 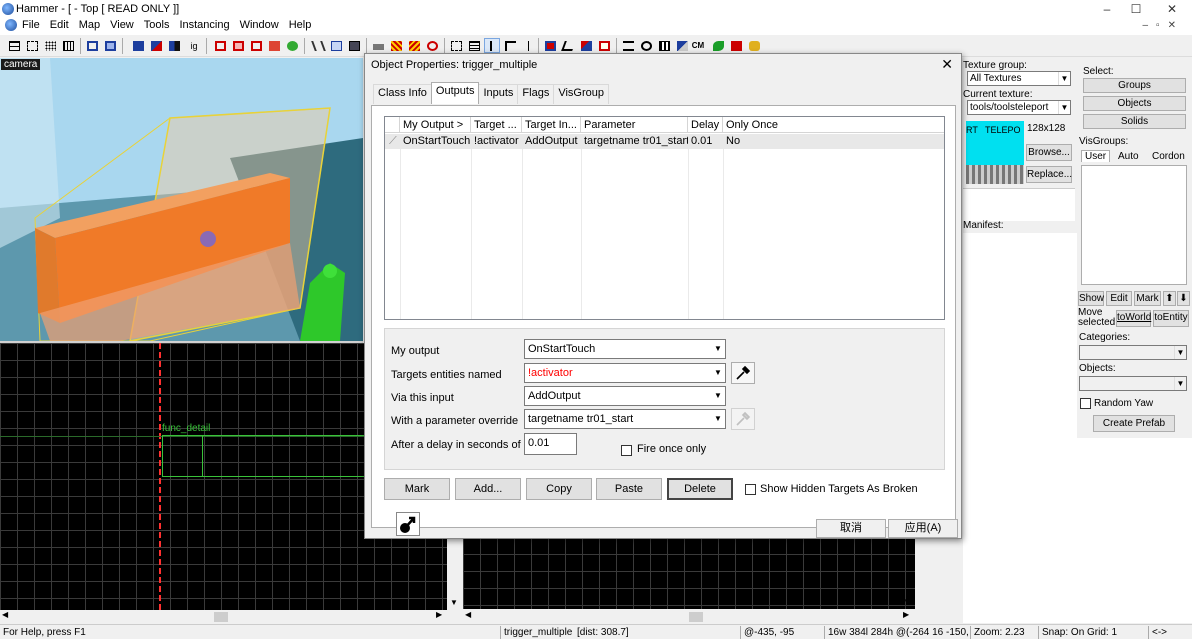 I want to click on hide-unselected-icon, so click(x=156, y=45).